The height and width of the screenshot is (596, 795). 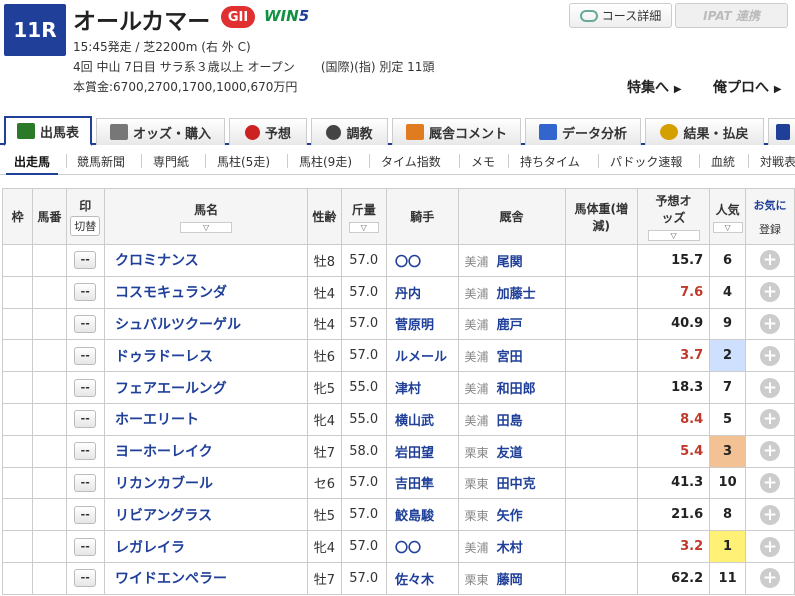 What do you see at coordinates (206, 356) in the screenshot?
I see `horse-name: ドゥラドーレス` at bounding box center [206, 356].